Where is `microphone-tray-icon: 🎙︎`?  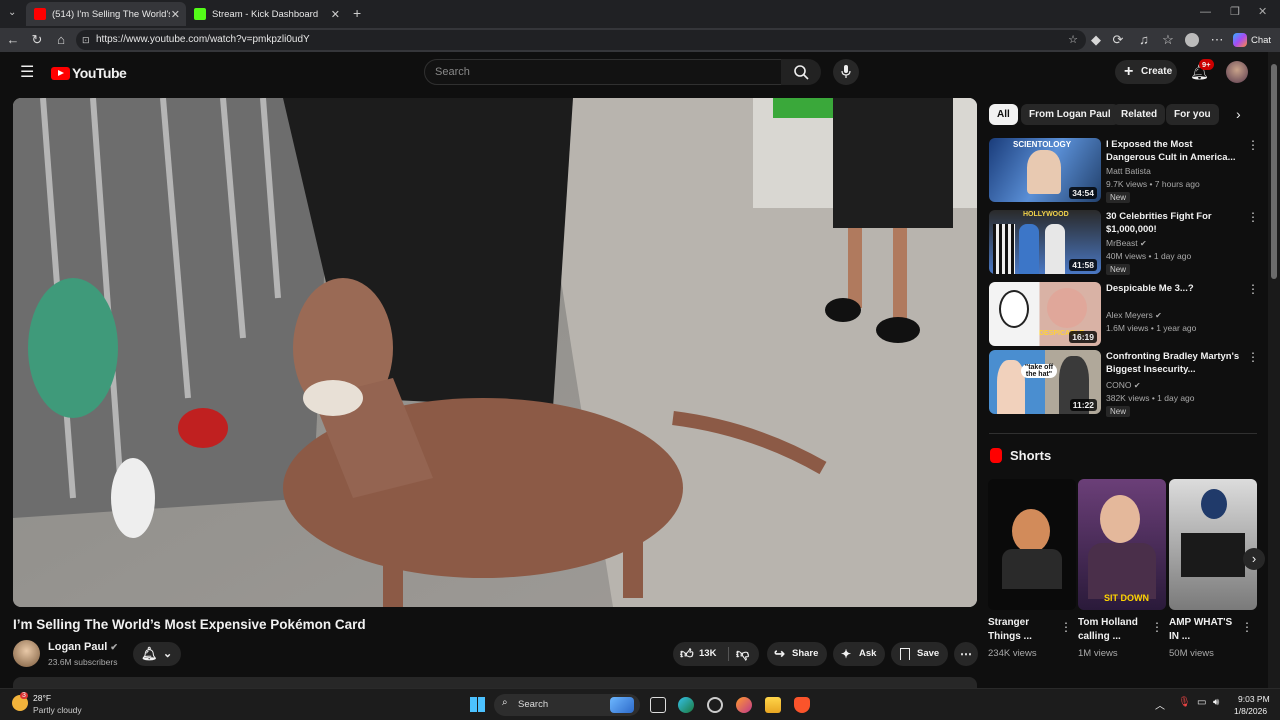
microphone-tray-icon: 🎙︎ is located at coordinates (1184, 702).